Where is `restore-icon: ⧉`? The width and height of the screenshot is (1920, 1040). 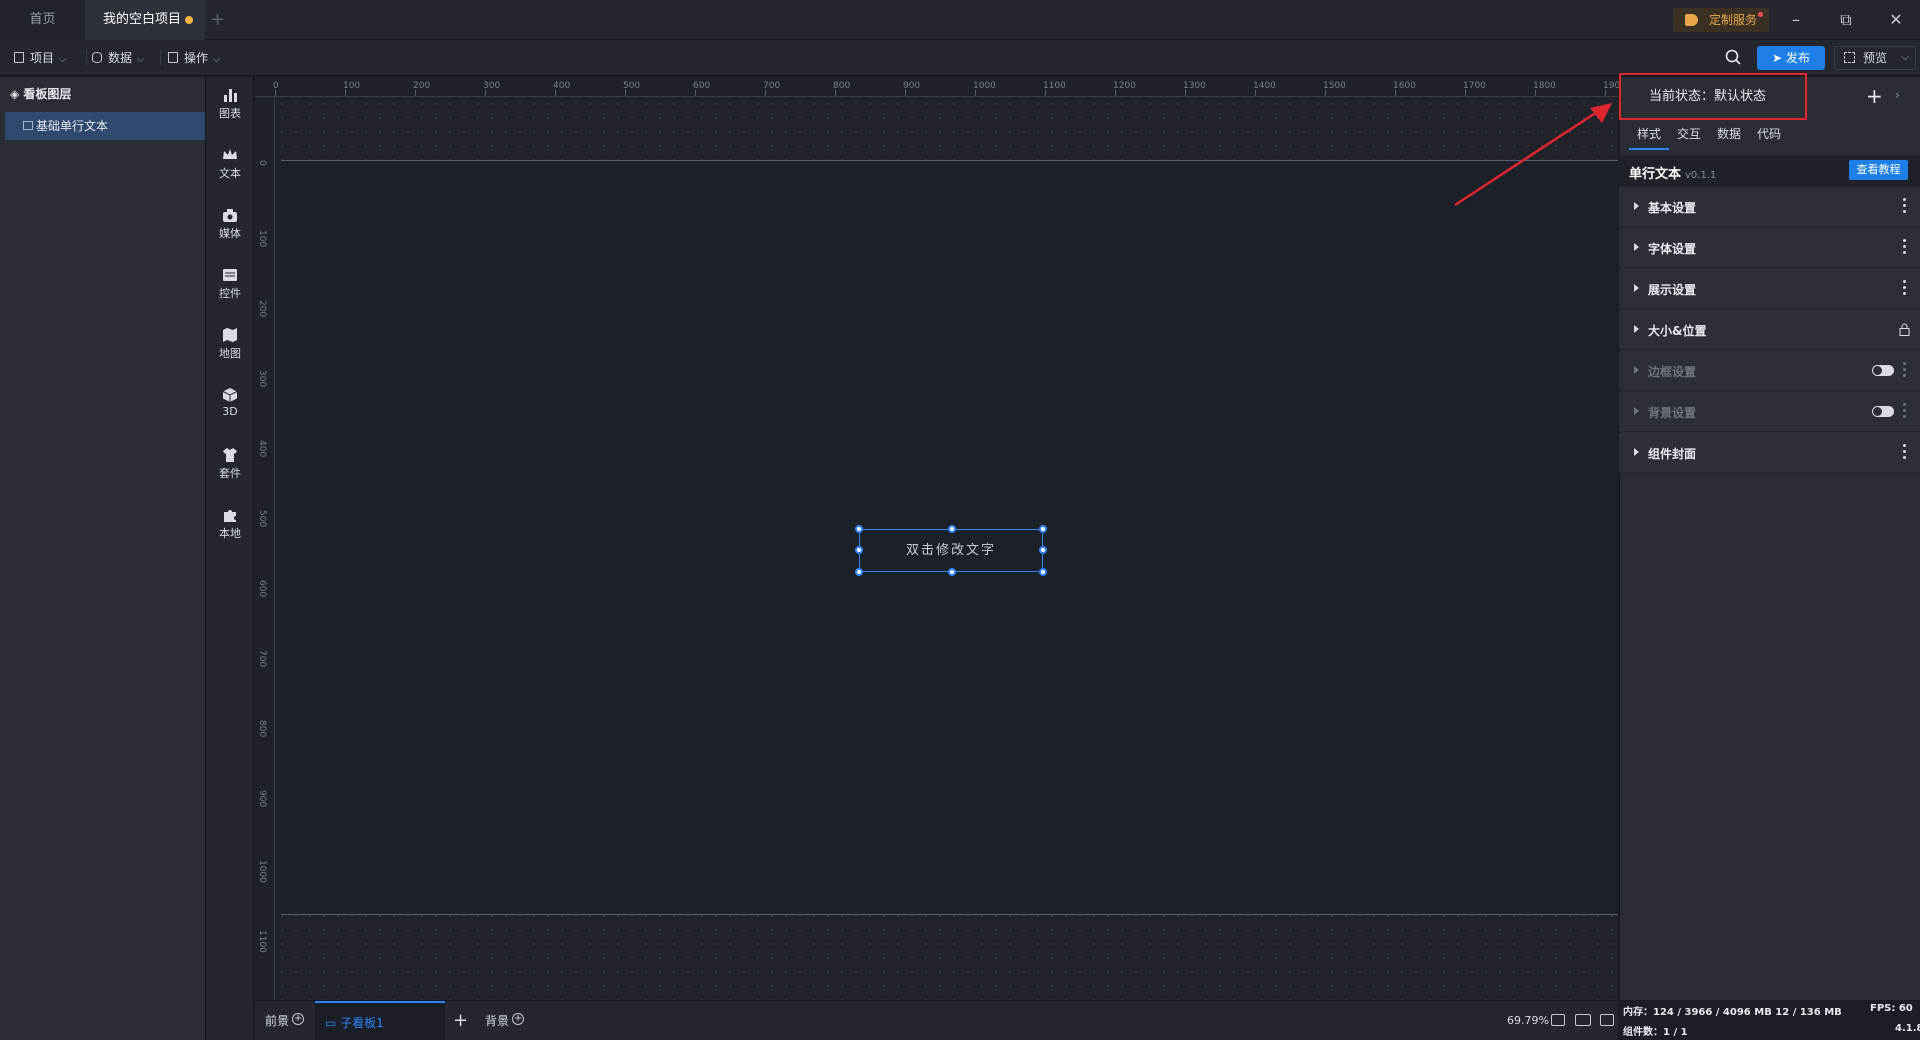 restore-icon: ⧉ is located at coordinates (1846, 20).